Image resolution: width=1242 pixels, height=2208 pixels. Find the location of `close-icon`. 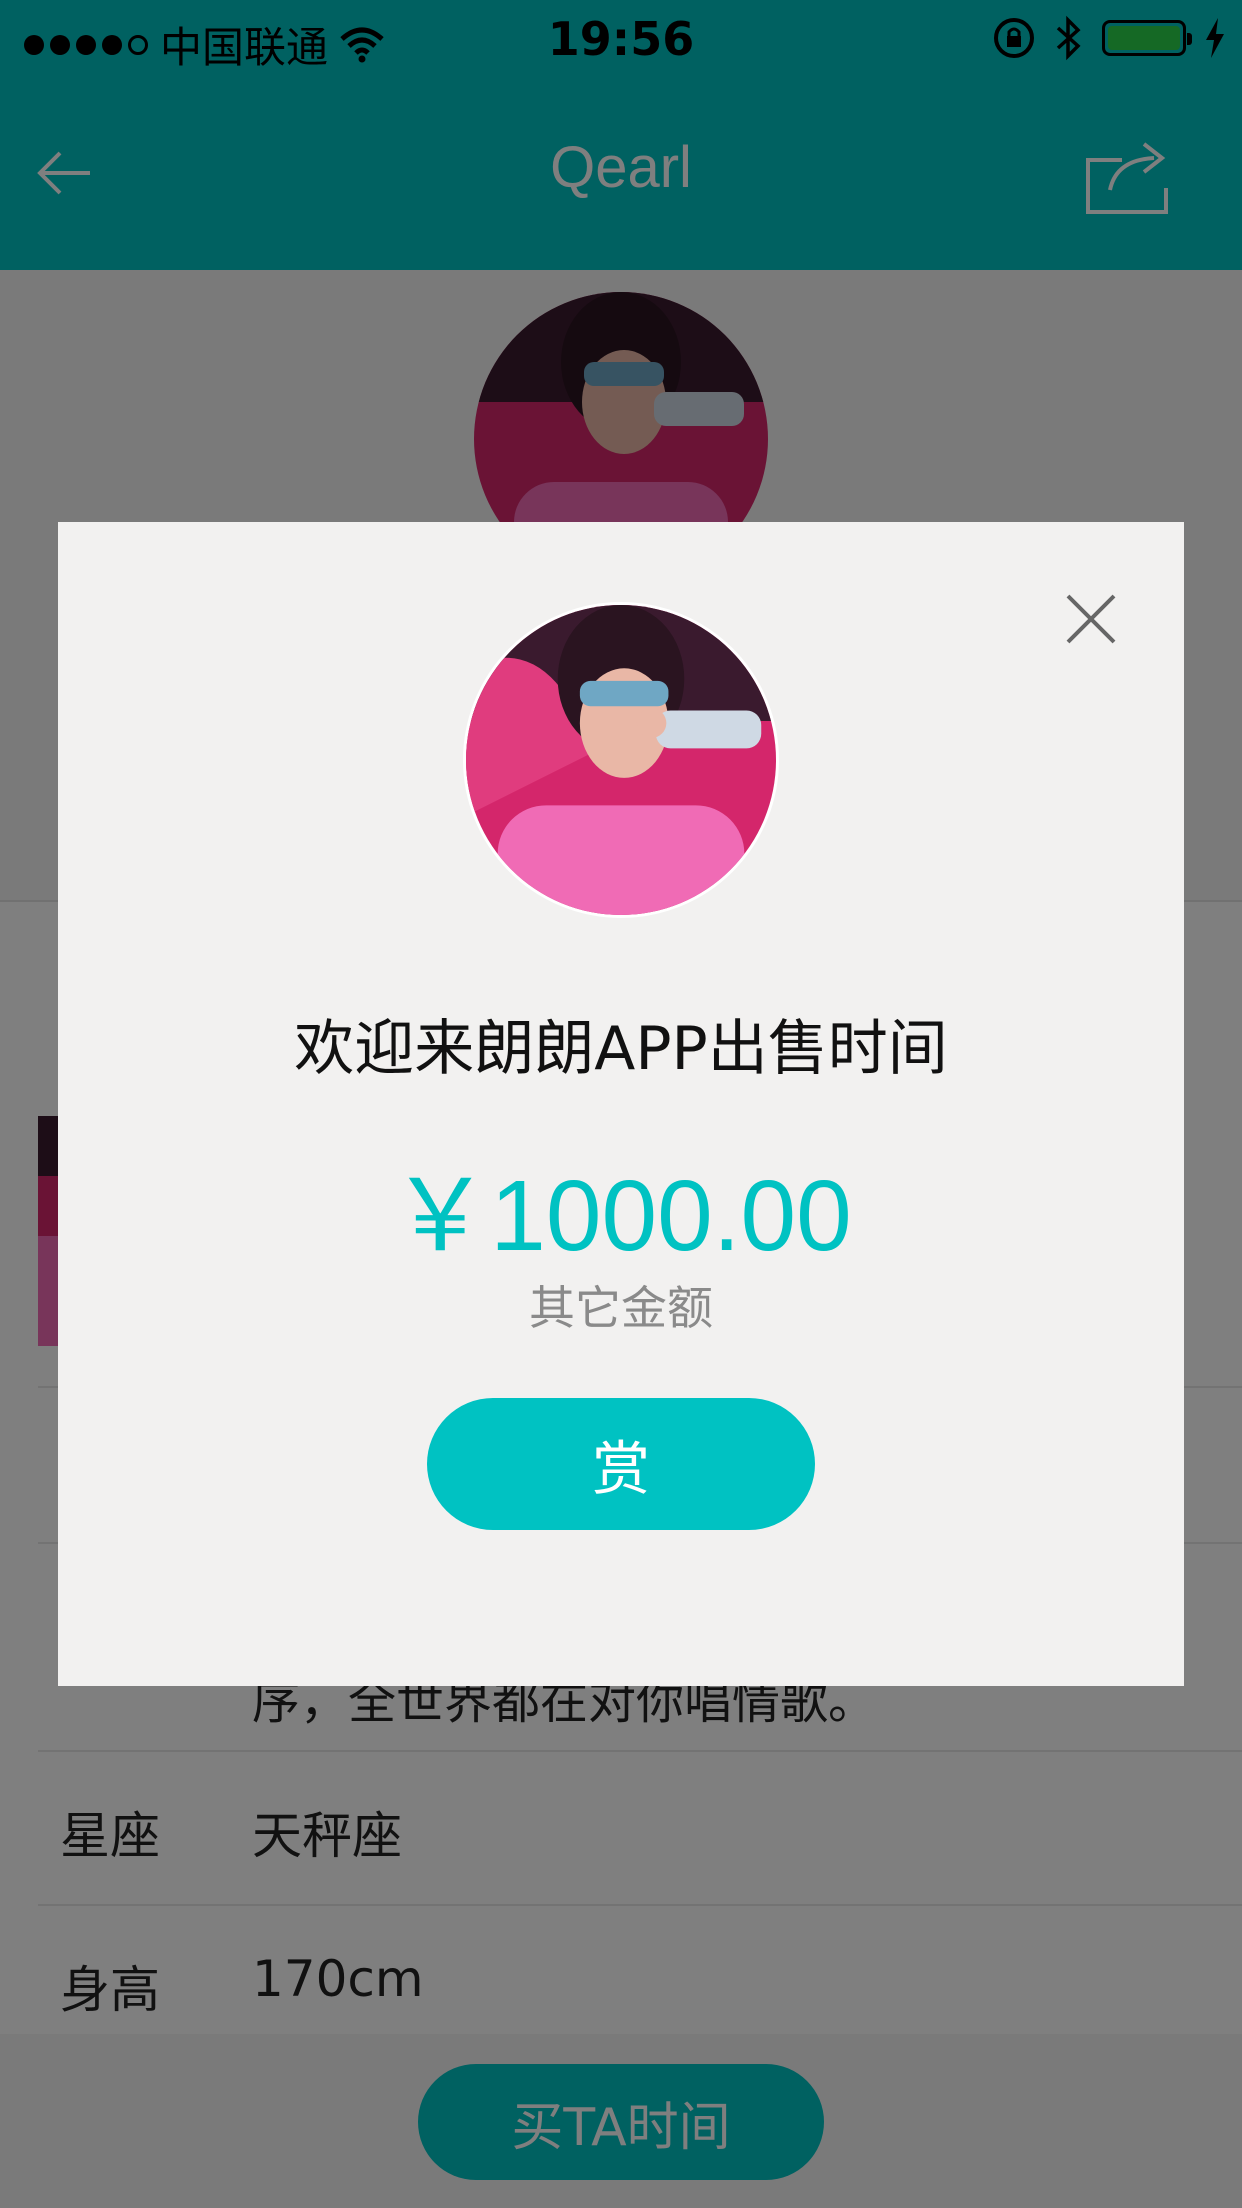

close-icon is located at coordinates (1091, 619).